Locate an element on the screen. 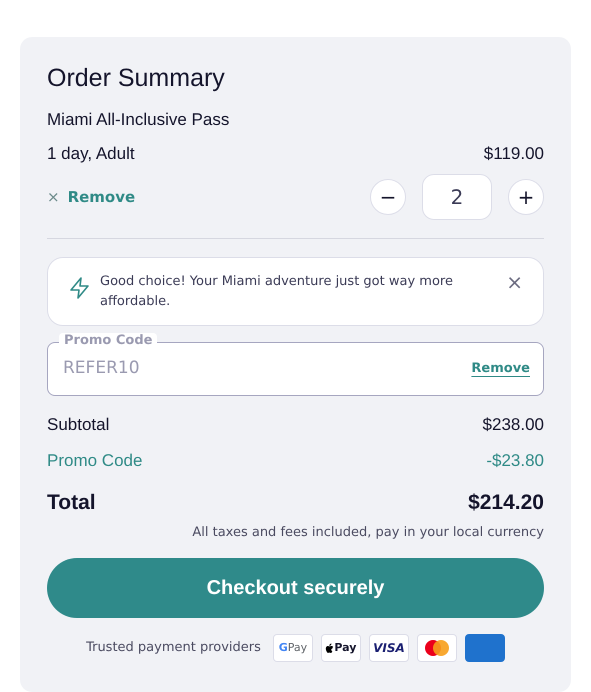  close-icon: × is located at coordinates (53, 197).